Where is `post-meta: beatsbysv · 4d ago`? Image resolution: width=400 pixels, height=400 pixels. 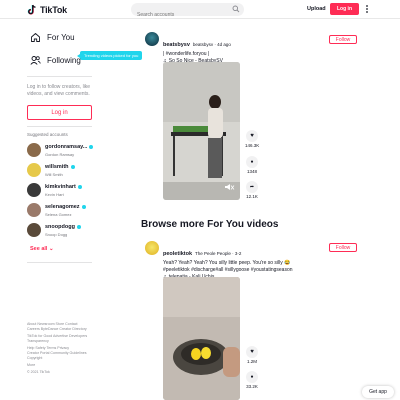 post-meta: beatsbysv · 4d ago is located at coordinates (211, 44).